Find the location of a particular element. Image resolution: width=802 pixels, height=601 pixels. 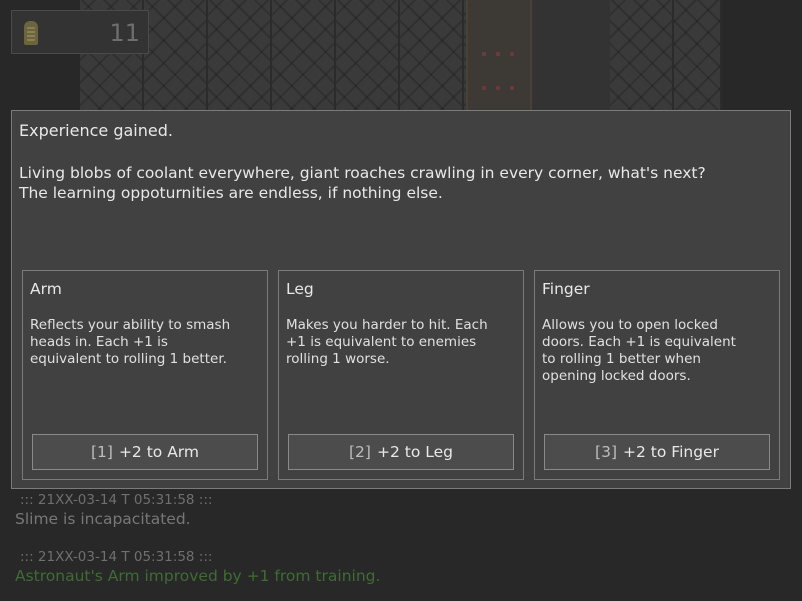

card-title: Leg is located at coordinates (300, 289).